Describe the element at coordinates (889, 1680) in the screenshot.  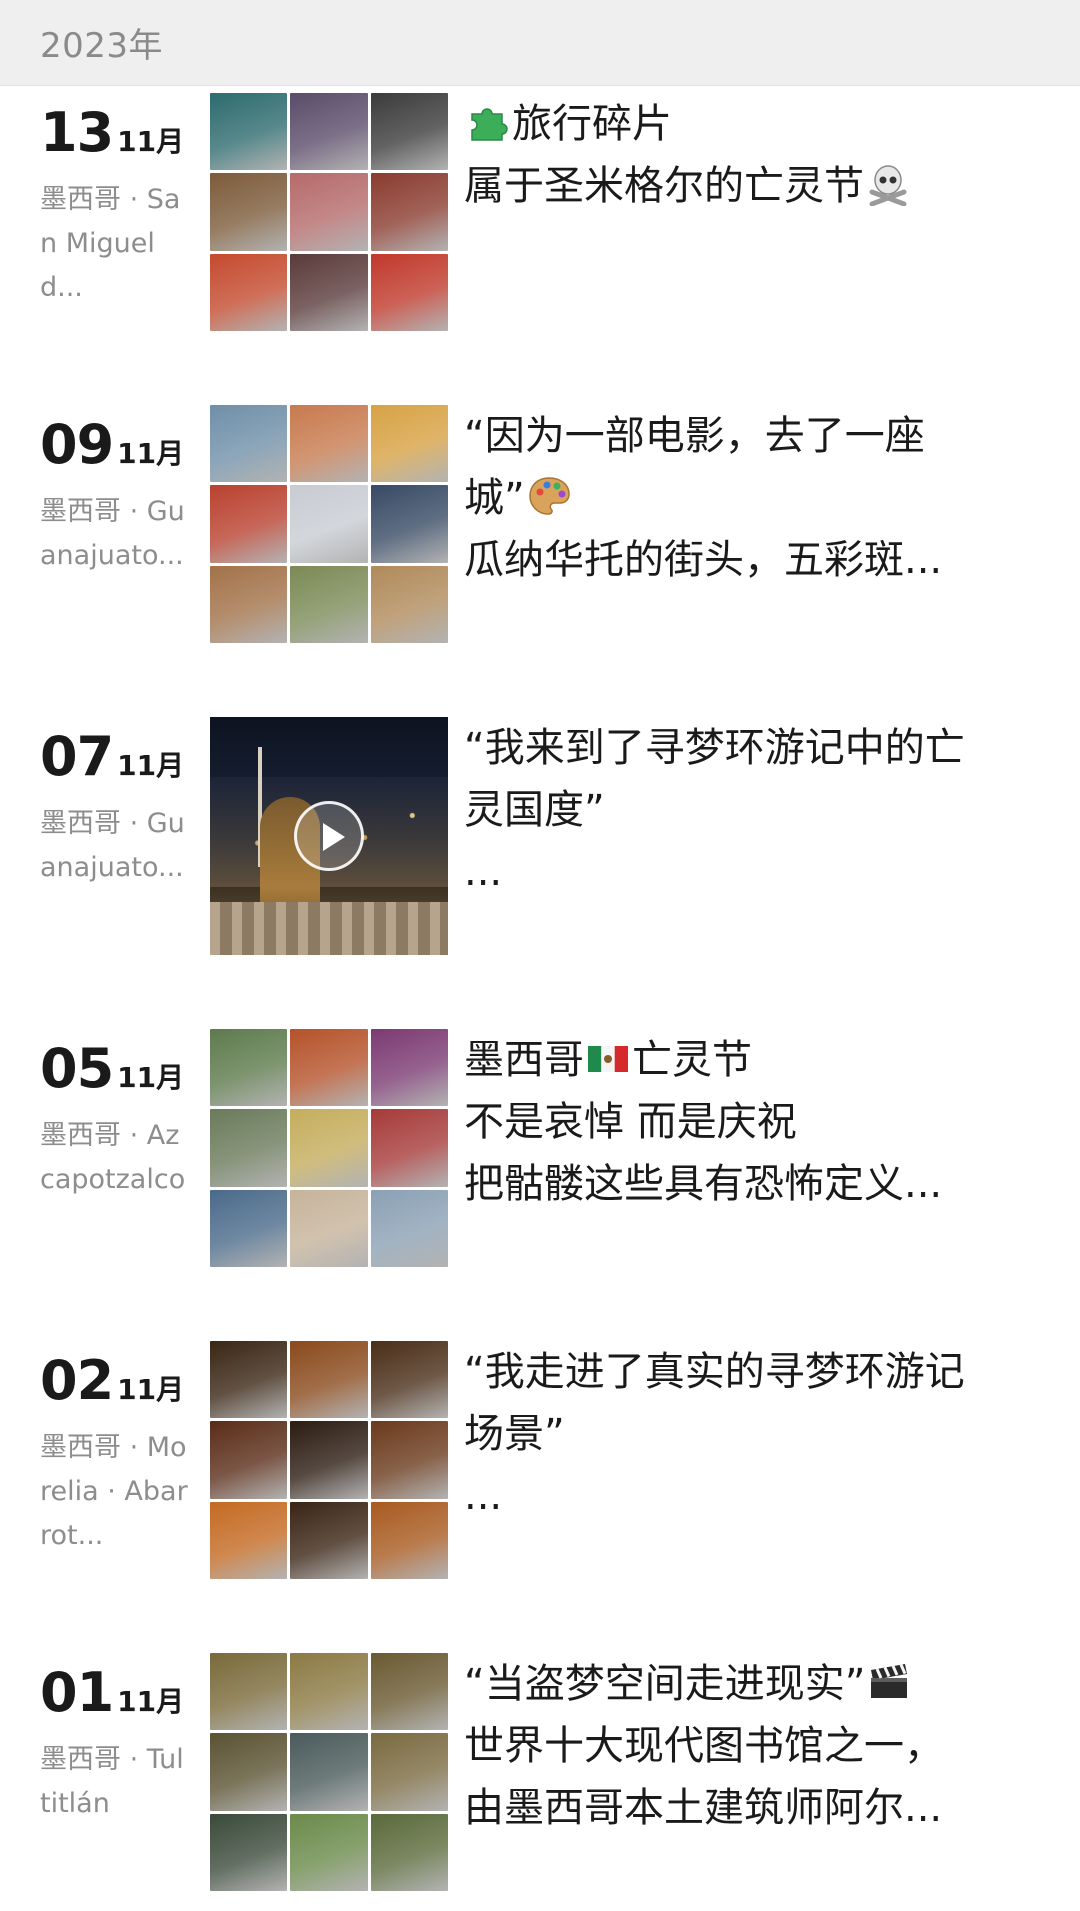
I see `clapperboard-icon` at that location.